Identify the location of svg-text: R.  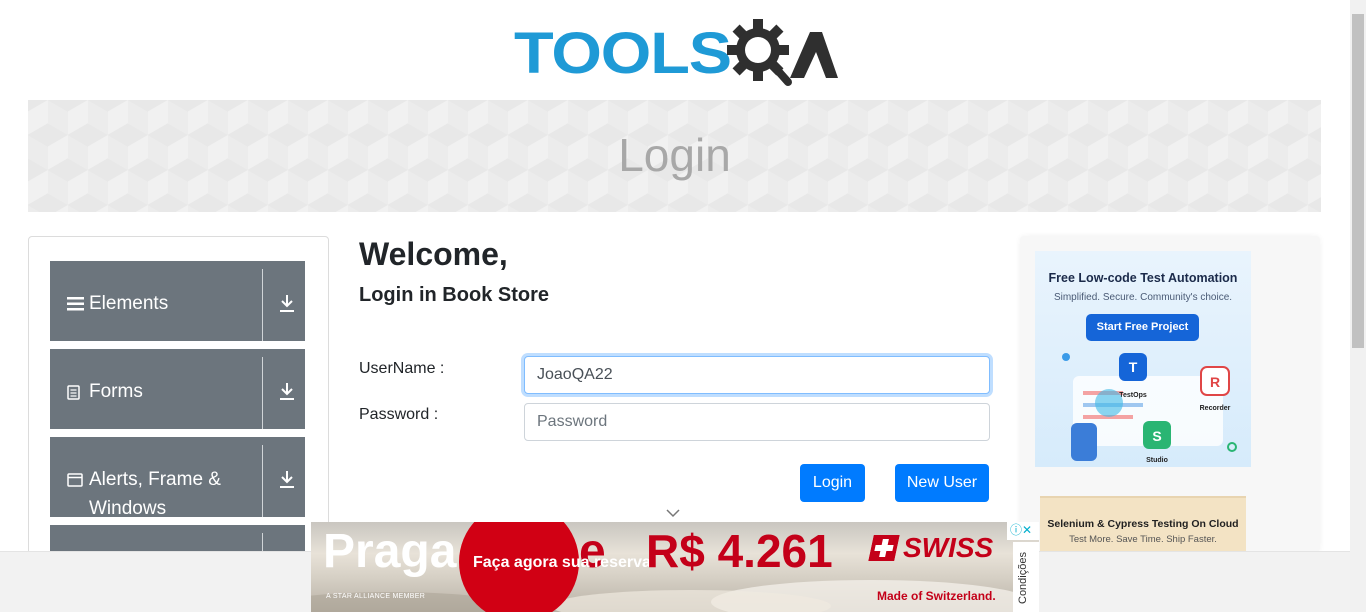
(1215, 382).